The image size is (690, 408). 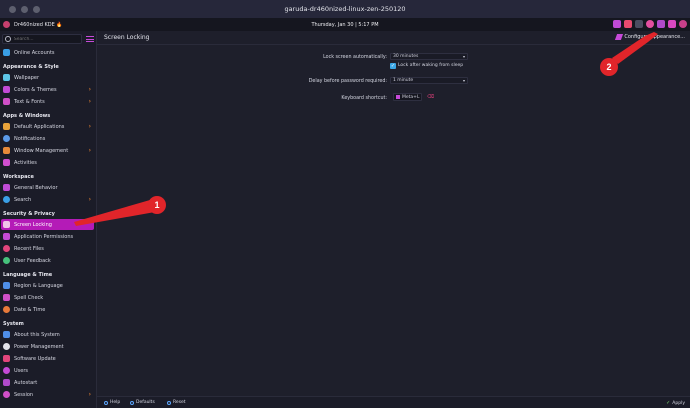 What do you see at coordinates (429, 80) in the screenshot?
I see `delay-combo: 1 minute ▾` at bounding box center [429, 80].